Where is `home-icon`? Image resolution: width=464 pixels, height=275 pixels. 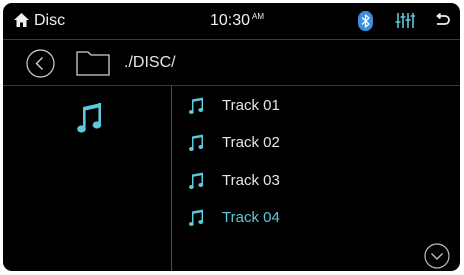
home-icon is located at coordinates (21, 20).